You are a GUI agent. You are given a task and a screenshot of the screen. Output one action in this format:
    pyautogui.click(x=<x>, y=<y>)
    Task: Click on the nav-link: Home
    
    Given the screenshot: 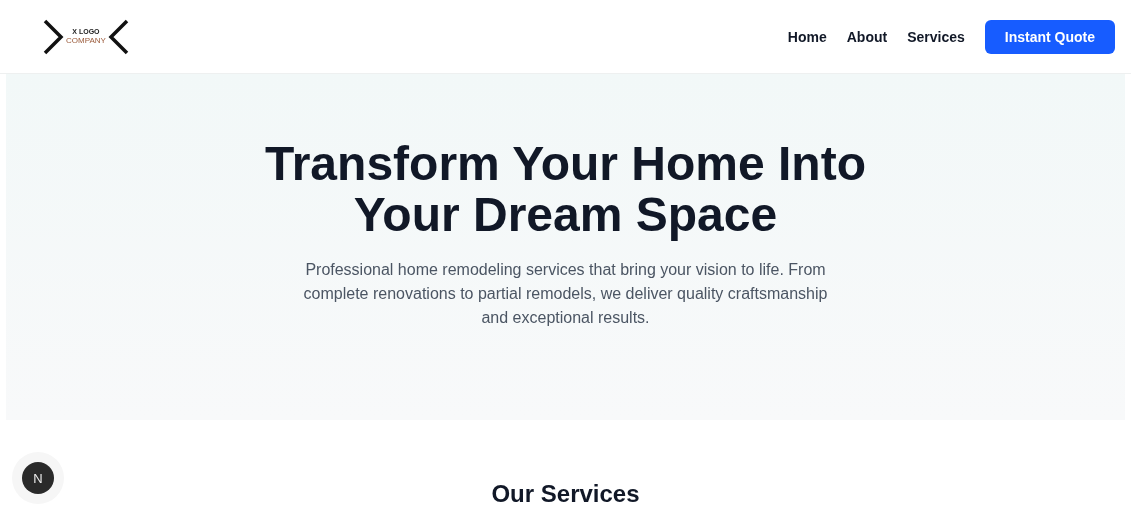 What is the action you would take?
    pyautogui.click(x=807, y=36)
    